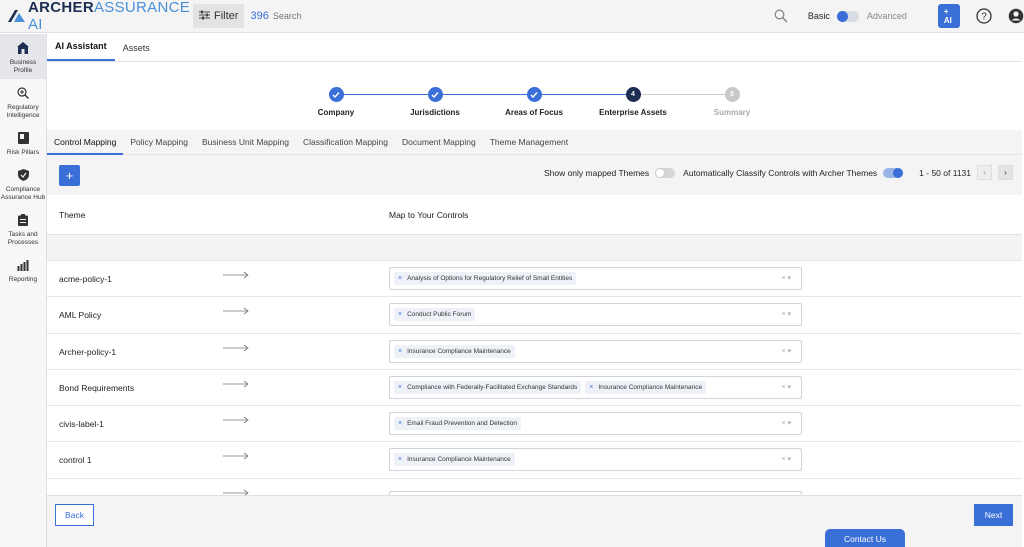 The image size is (1024, 547). What do you see at coordinates (74, 515) in the screenshot?
I see `back-button: Back` at bounding box center [74, 515].